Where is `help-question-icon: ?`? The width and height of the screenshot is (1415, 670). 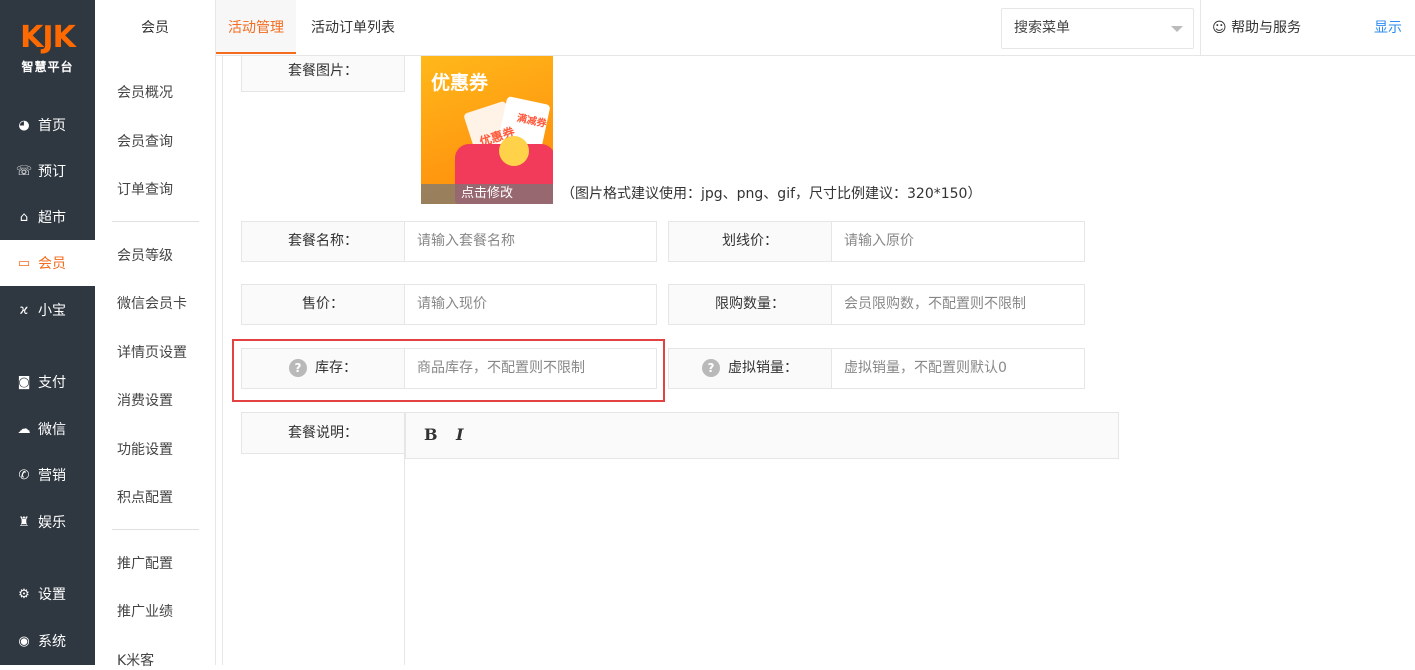 help-question-icon: ? is located at coordinates (711, 368).